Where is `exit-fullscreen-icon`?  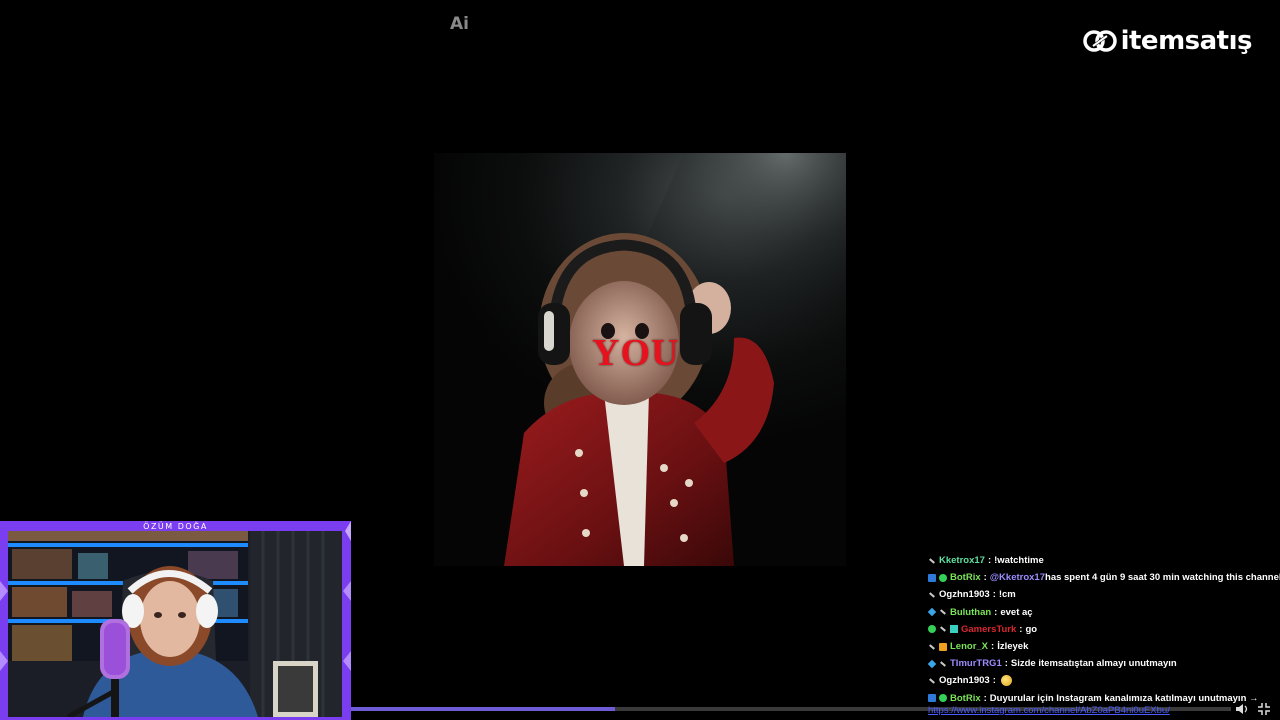 exit-fullscreen-icon is located at coordinates (1264, 709).